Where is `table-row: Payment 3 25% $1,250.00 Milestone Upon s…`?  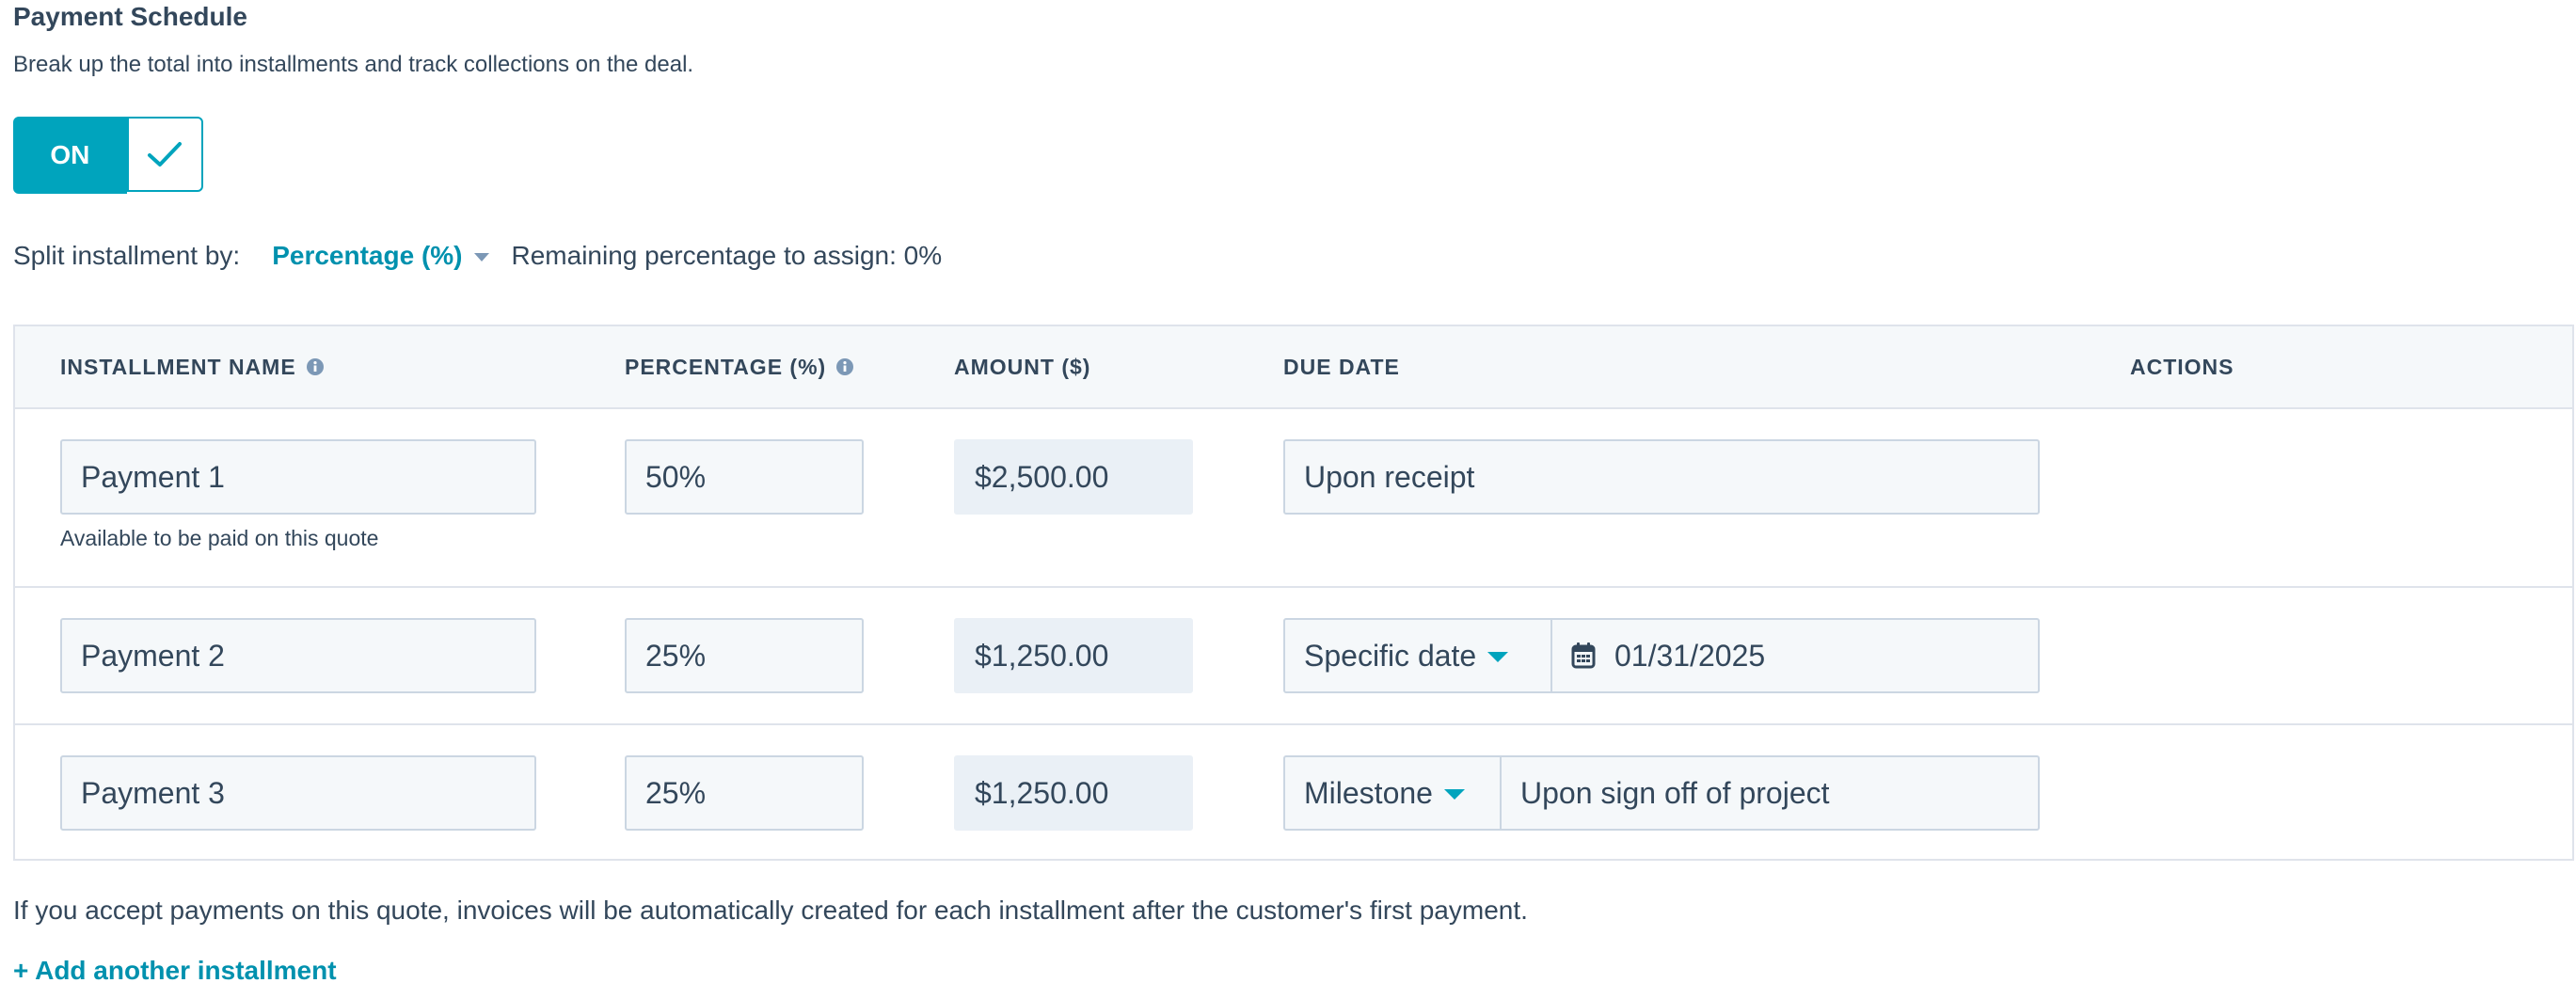
table-row: Payment 3 25% $1,250.00 Milestone Upon s… is located at coordinates (1294, 792).